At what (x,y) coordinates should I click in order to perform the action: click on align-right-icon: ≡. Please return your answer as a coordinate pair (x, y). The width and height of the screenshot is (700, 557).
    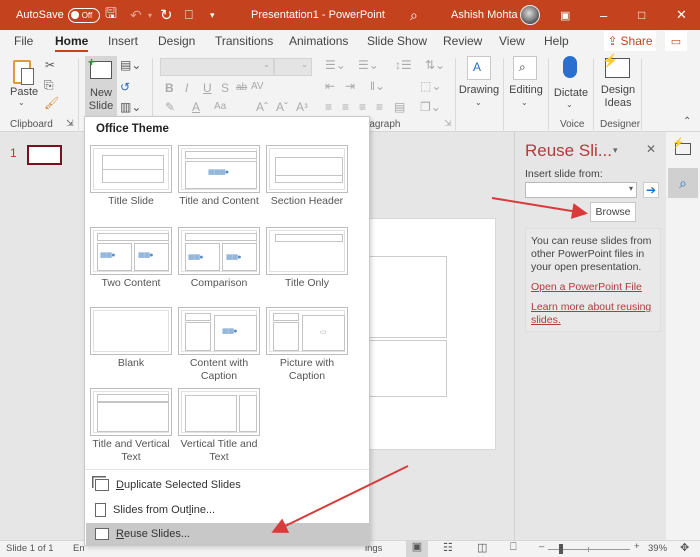
    Looking at the image, I should click on (362, 107).